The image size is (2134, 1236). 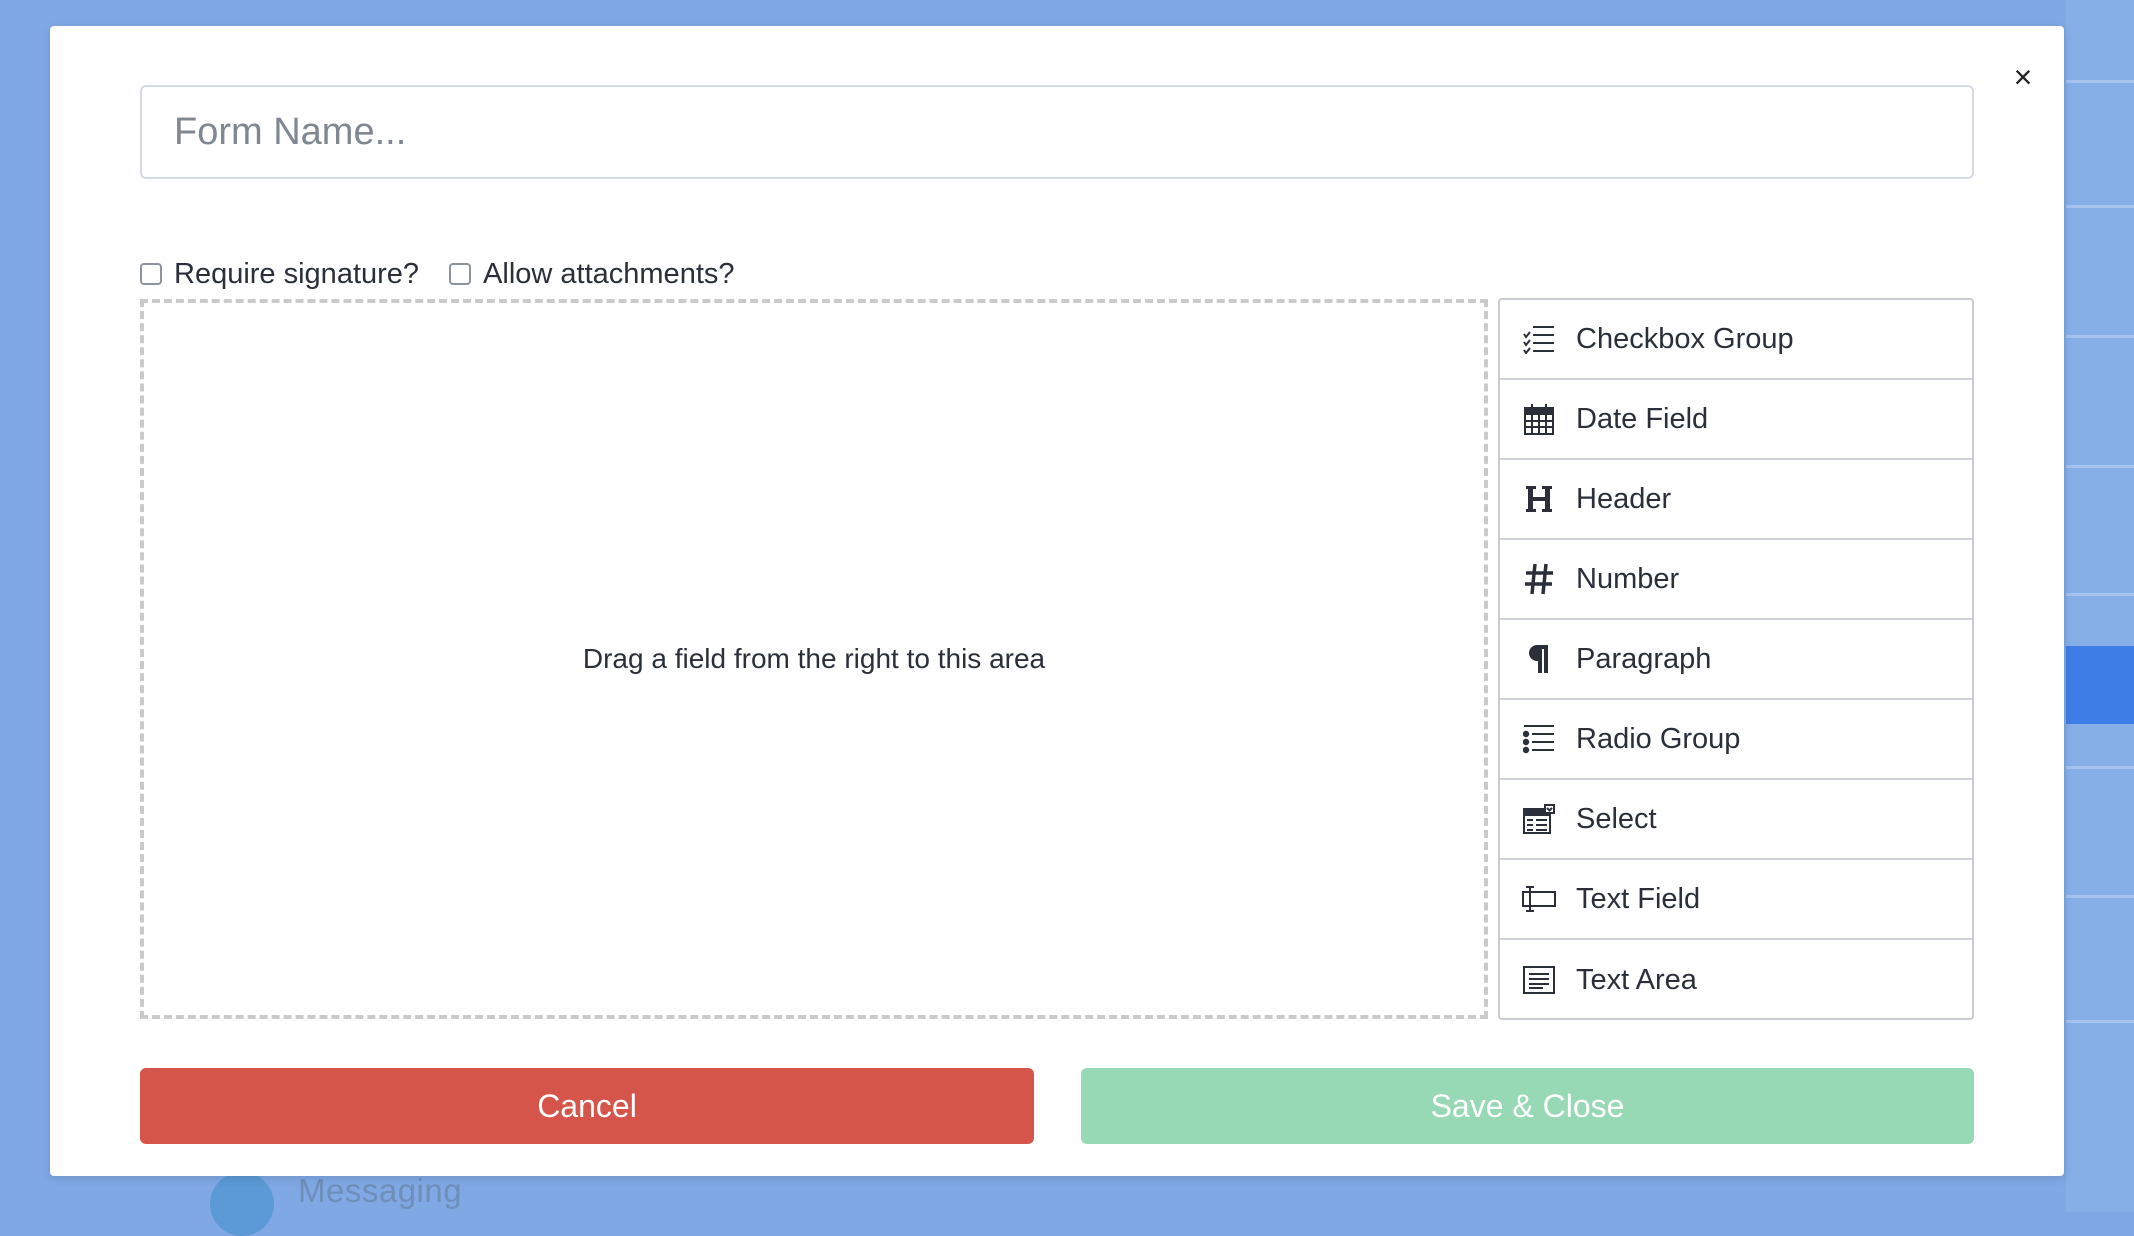 What do you see at coordinates (1736, 980) in the screenshot?
I see `field-item-text-area: Text Area` at bounding box center [1736, 980].